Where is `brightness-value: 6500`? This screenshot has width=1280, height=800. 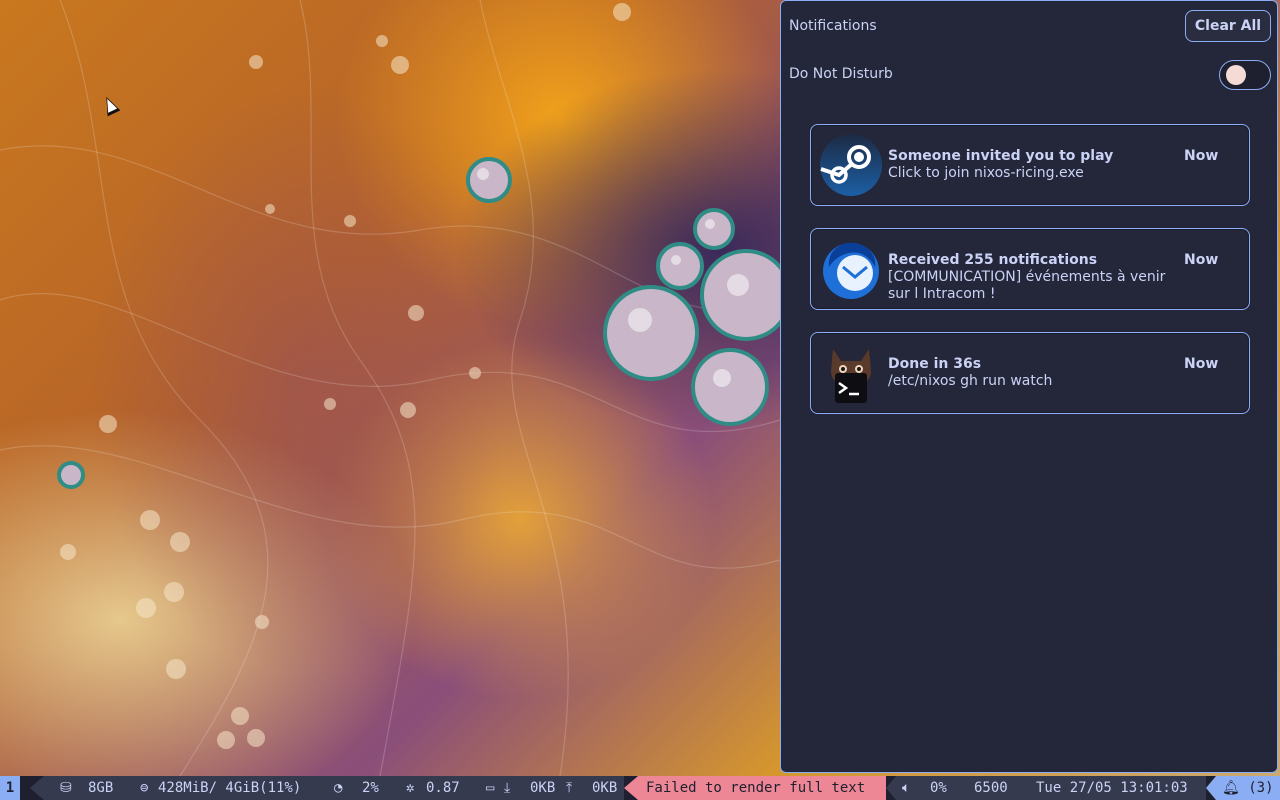
brightness-value: 6500 is located at coordinates (991, 788).